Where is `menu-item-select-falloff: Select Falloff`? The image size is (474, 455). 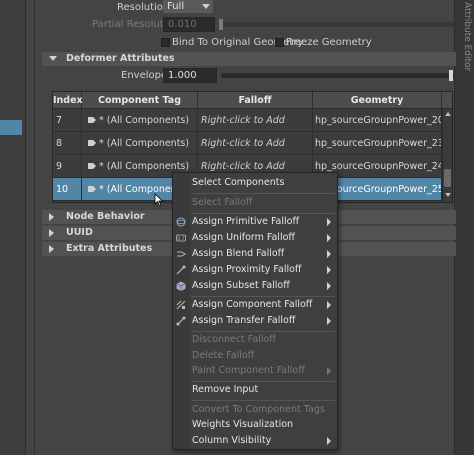 menu-item-select-falloff: Select Falloff is located at coordinates (255, 203).